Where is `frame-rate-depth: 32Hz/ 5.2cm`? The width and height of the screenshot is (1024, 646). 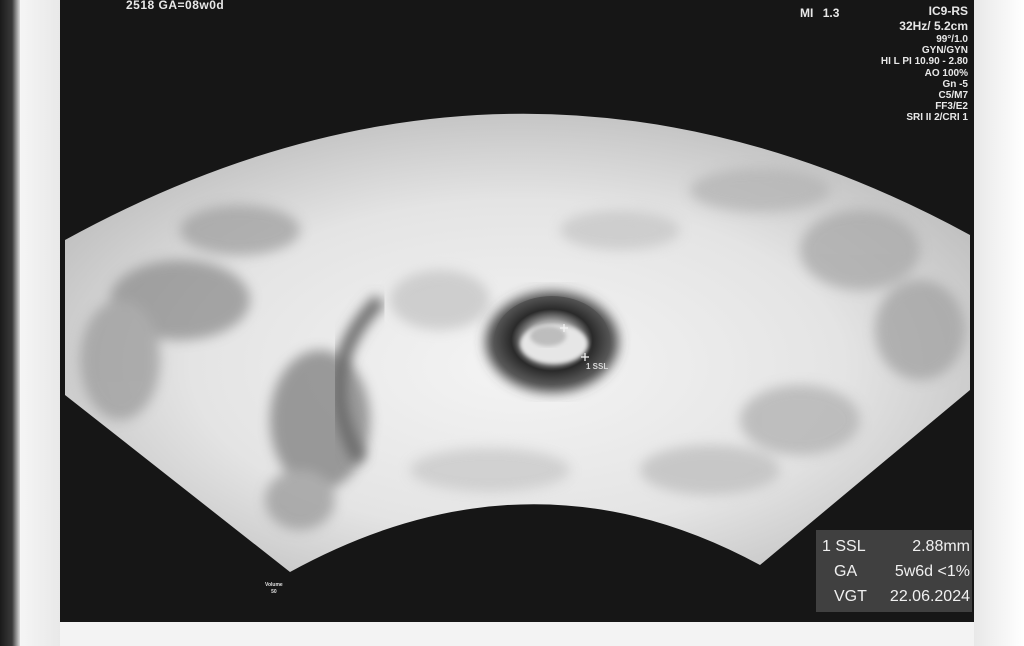 frame-rate-depth: 32Hz/ 5.2cm is located at coordinates (933, 26).